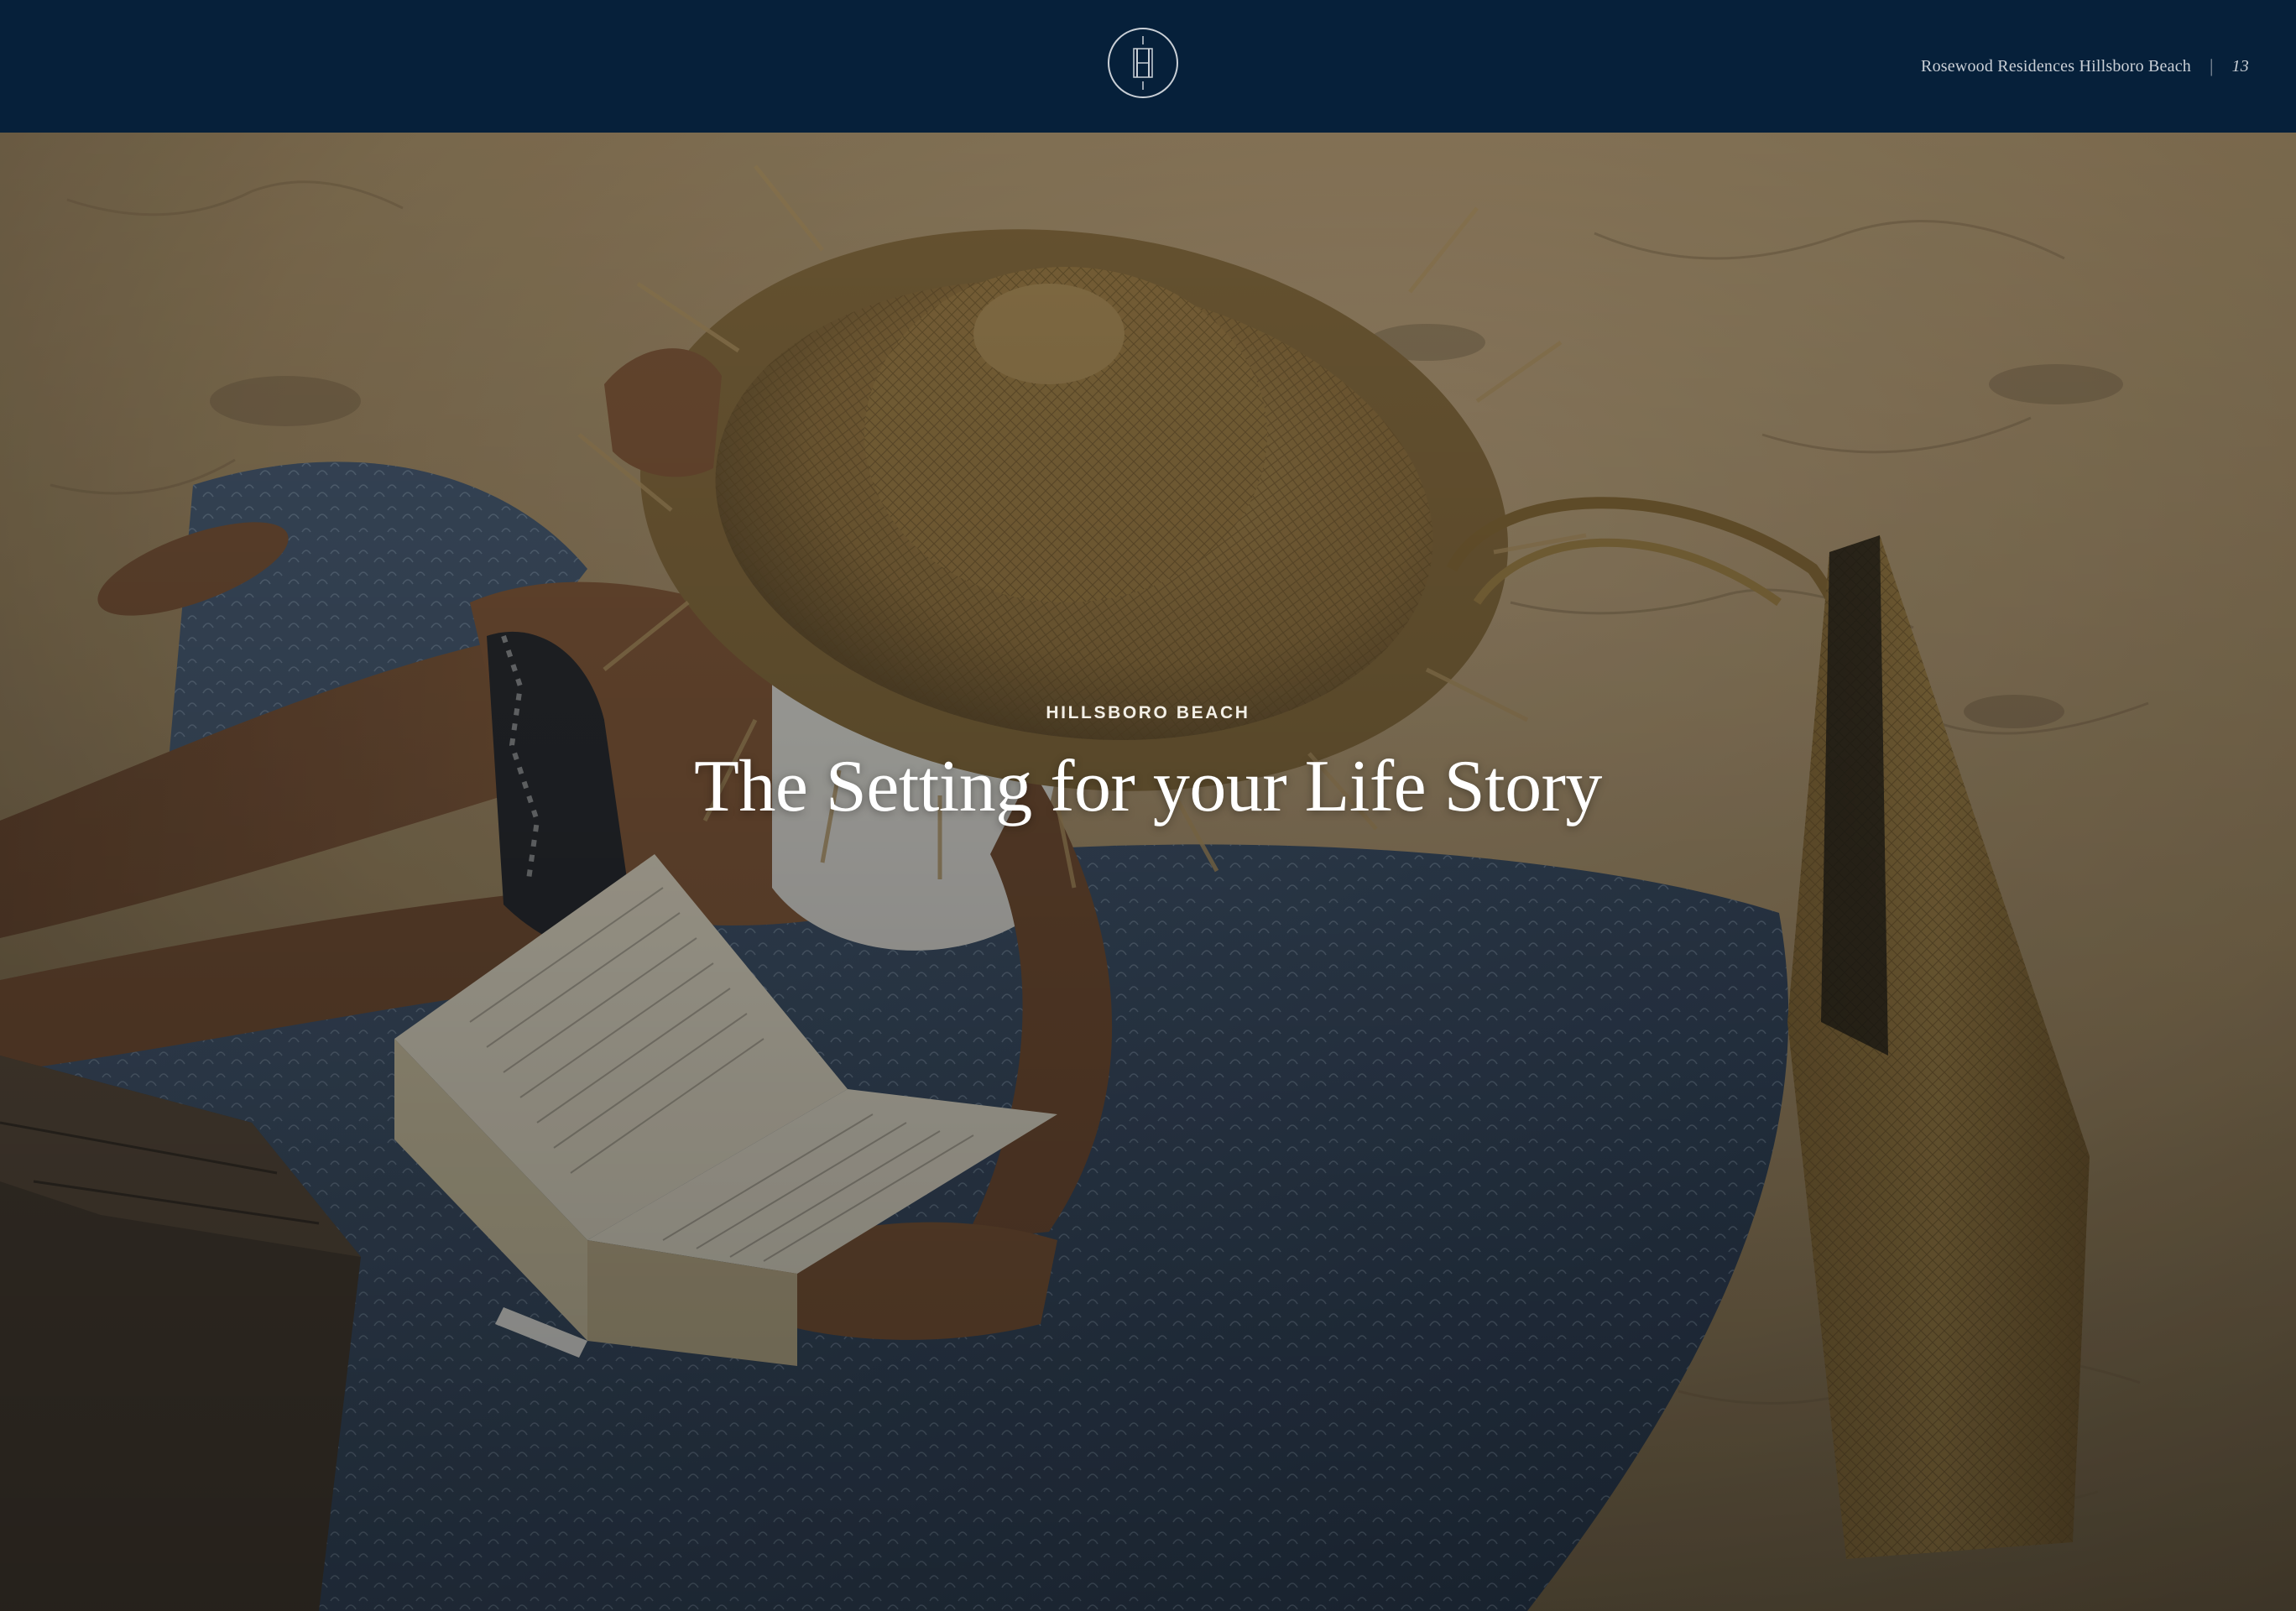 This screenshot has width=2296, height=1611. I want to click on top-bar: Rosewood Residences Hillsboro Beach | 13, so click(1148, 66).